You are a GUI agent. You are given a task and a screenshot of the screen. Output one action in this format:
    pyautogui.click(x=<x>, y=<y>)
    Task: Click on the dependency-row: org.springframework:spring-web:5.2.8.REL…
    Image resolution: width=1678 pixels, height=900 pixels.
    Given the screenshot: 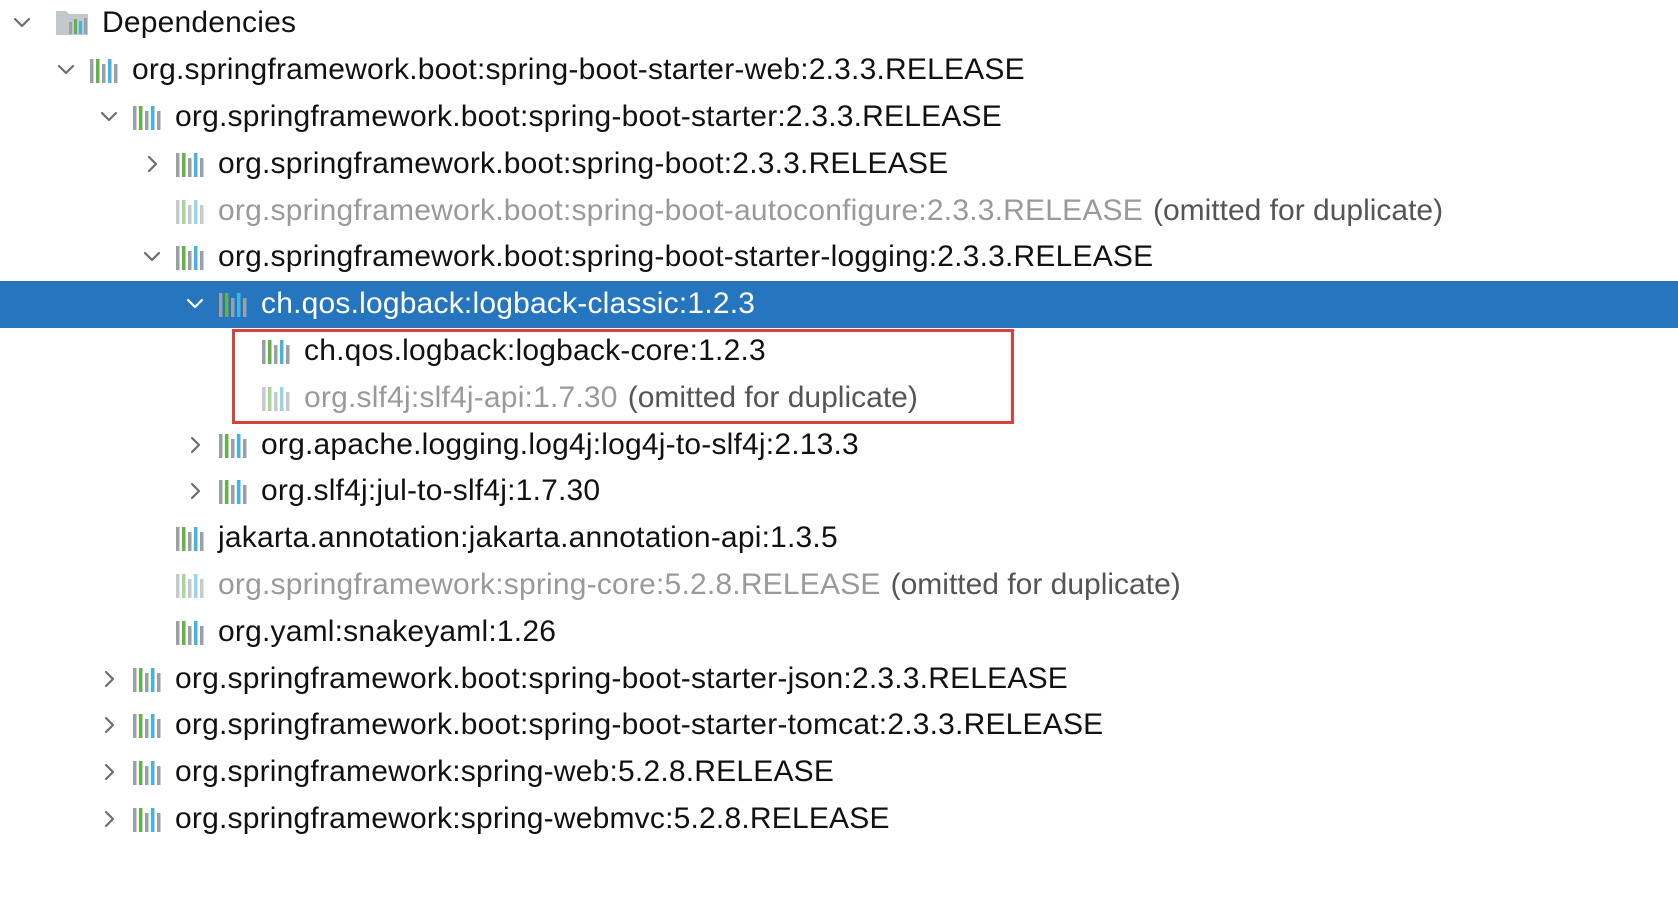 What is the action you would take?
    pyautogui.click(x=839, y=772)
    